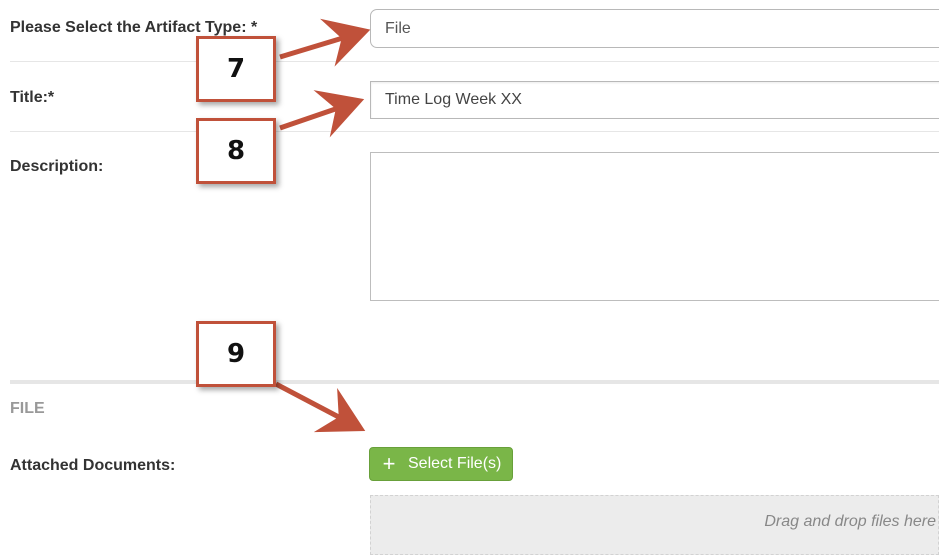 The height and width of the screenshot is (555, 939). Describe the element at coordinates (322, 225) in the screenshot. I see `annotation-arrows` at that location.